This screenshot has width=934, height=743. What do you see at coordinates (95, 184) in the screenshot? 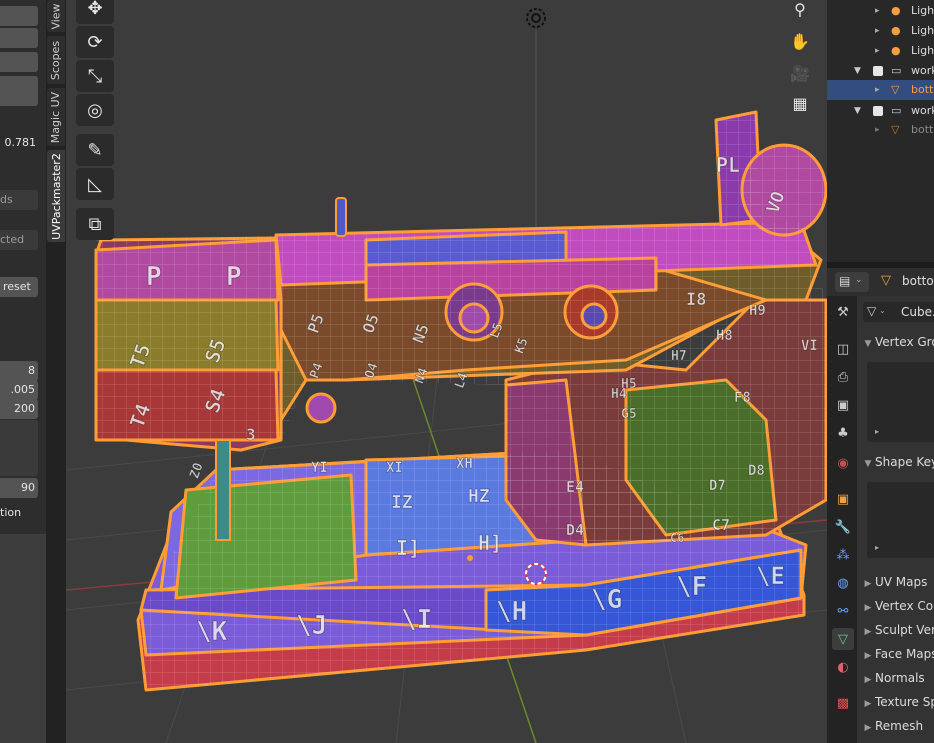
I see `measure-tool-button: ◺` at bounding box center [95, 184].